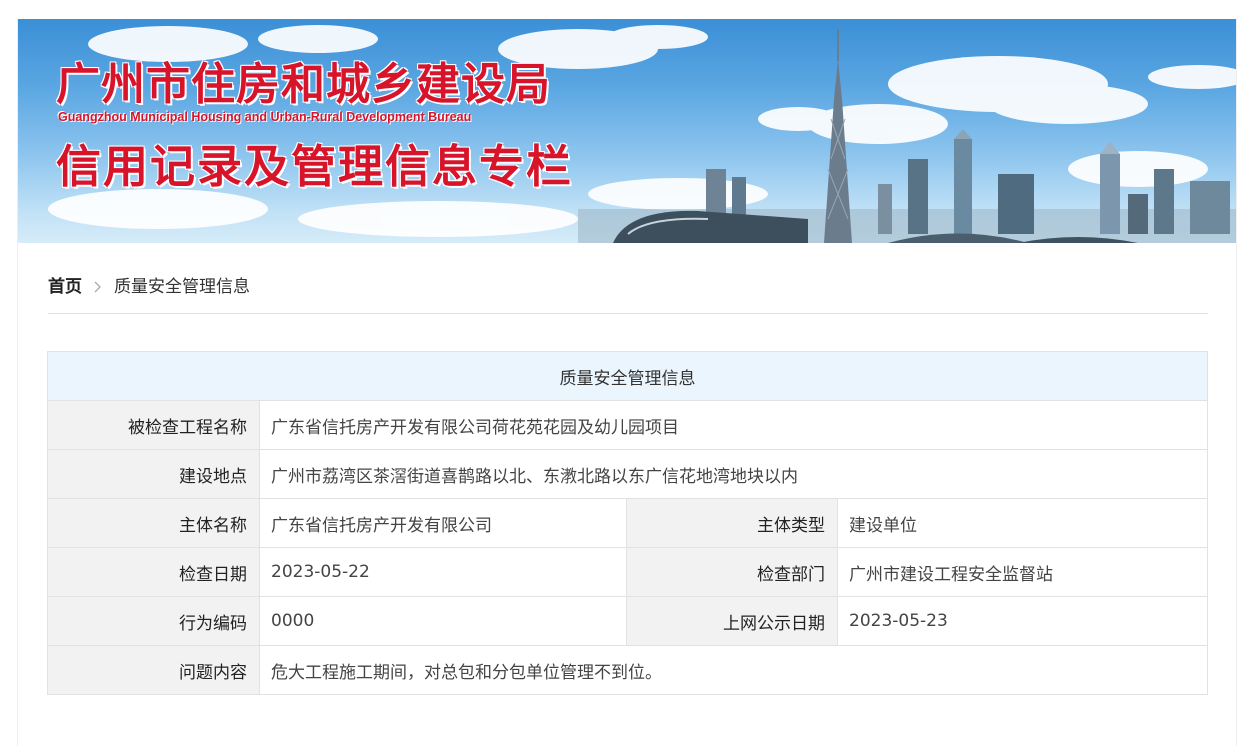  Describe the element at coordinates (1022, 572) in the screenshot. I see `inspect-dept-value: 广州市建设工程安全监督站` at that location.